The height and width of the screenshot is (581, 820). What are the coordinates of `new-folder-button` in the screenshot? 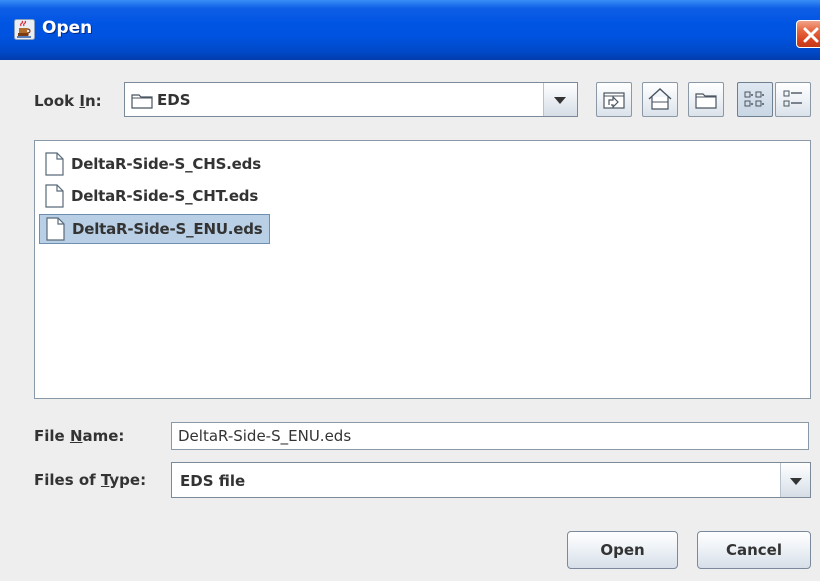 It's located at (706, 99).